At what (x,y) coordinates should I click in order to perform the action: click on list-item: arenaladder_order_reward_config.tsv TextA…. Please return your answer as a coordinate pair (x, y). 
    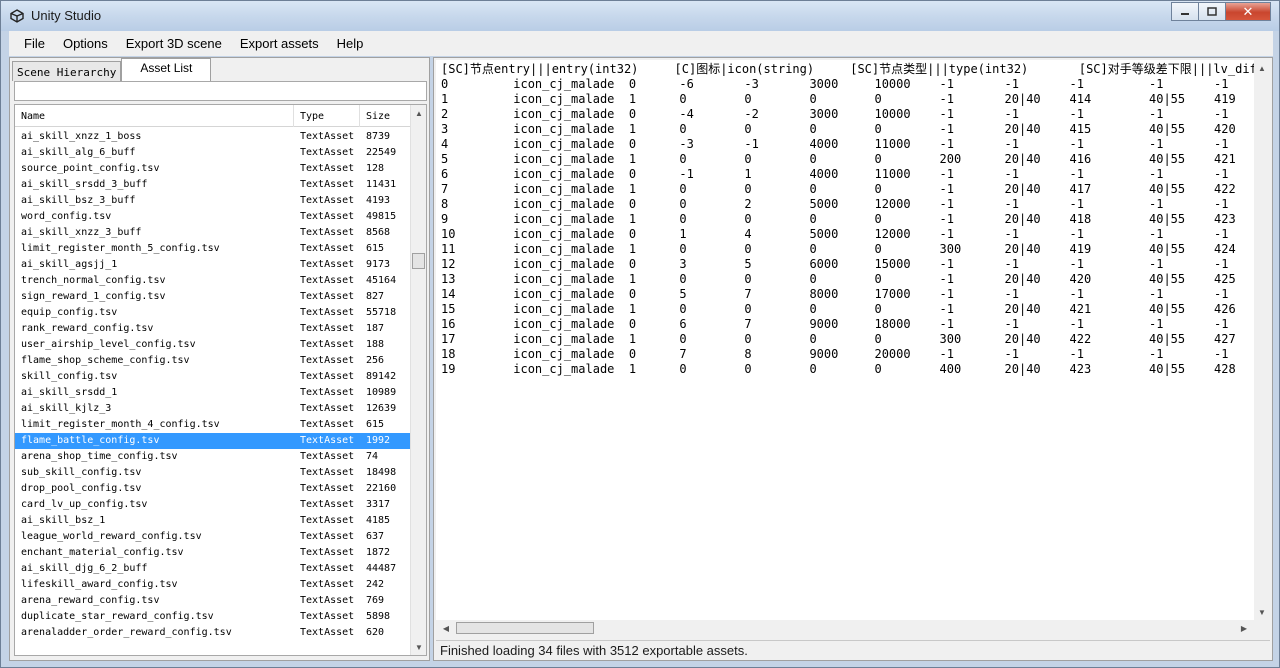
    Looking at the image, I should click on (213, 633).